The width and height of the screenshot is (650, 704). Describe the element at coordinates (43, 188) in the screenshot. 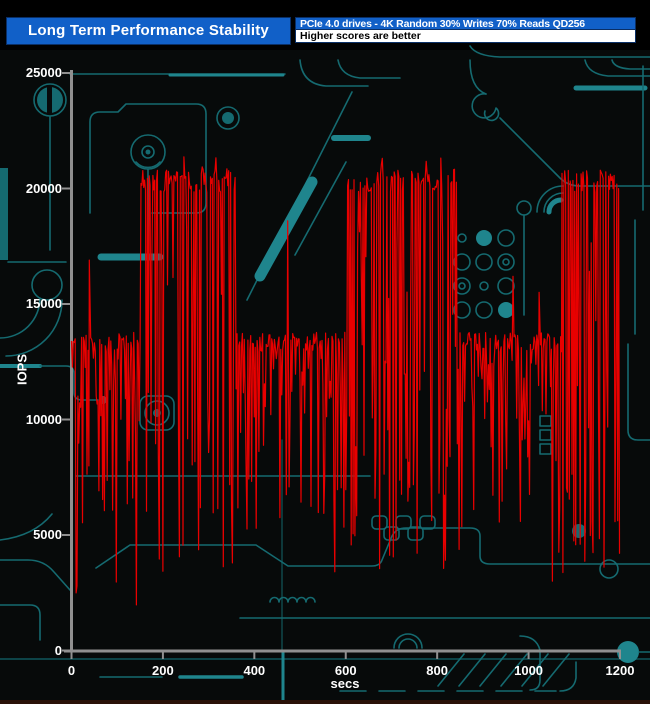

I see `y-tick-label: 20000` at that location.